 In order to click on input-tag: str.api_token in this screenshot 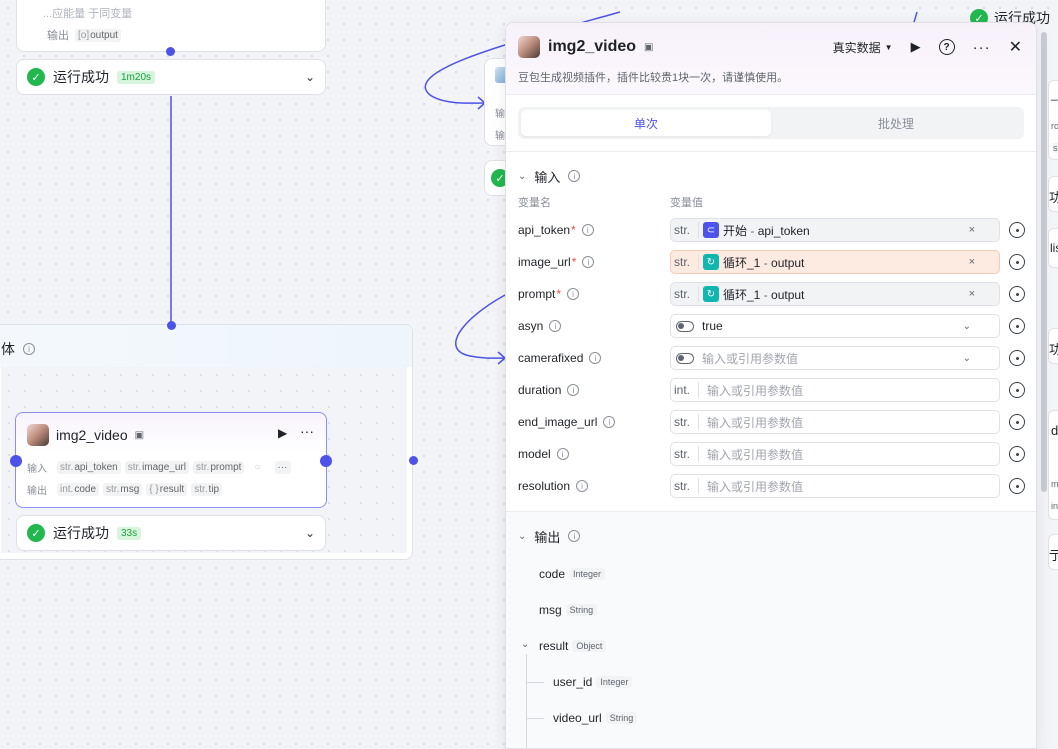, I will do `click(89, 467)`.